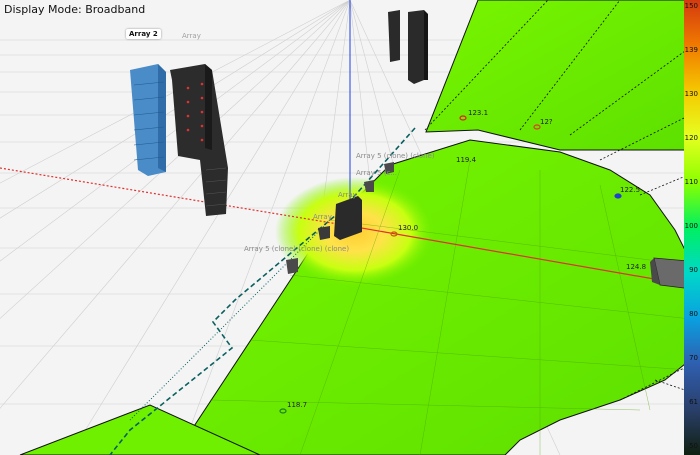 This screenshot has width=700, height=455. What do you see at coordinates (466, 160) in the screenshot?
I see `spl-readout: 119.4` at bounding box center [466, 160].